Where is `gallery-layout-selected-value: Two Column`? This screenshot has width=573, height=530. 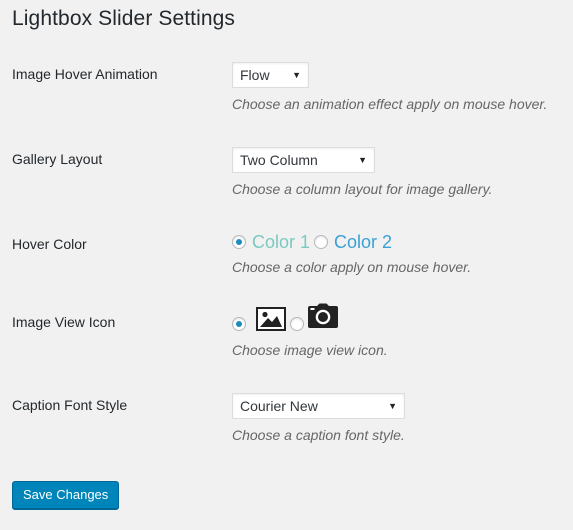 gallery-layout-selected-value: Two Column is located at coordinates (279, 160).